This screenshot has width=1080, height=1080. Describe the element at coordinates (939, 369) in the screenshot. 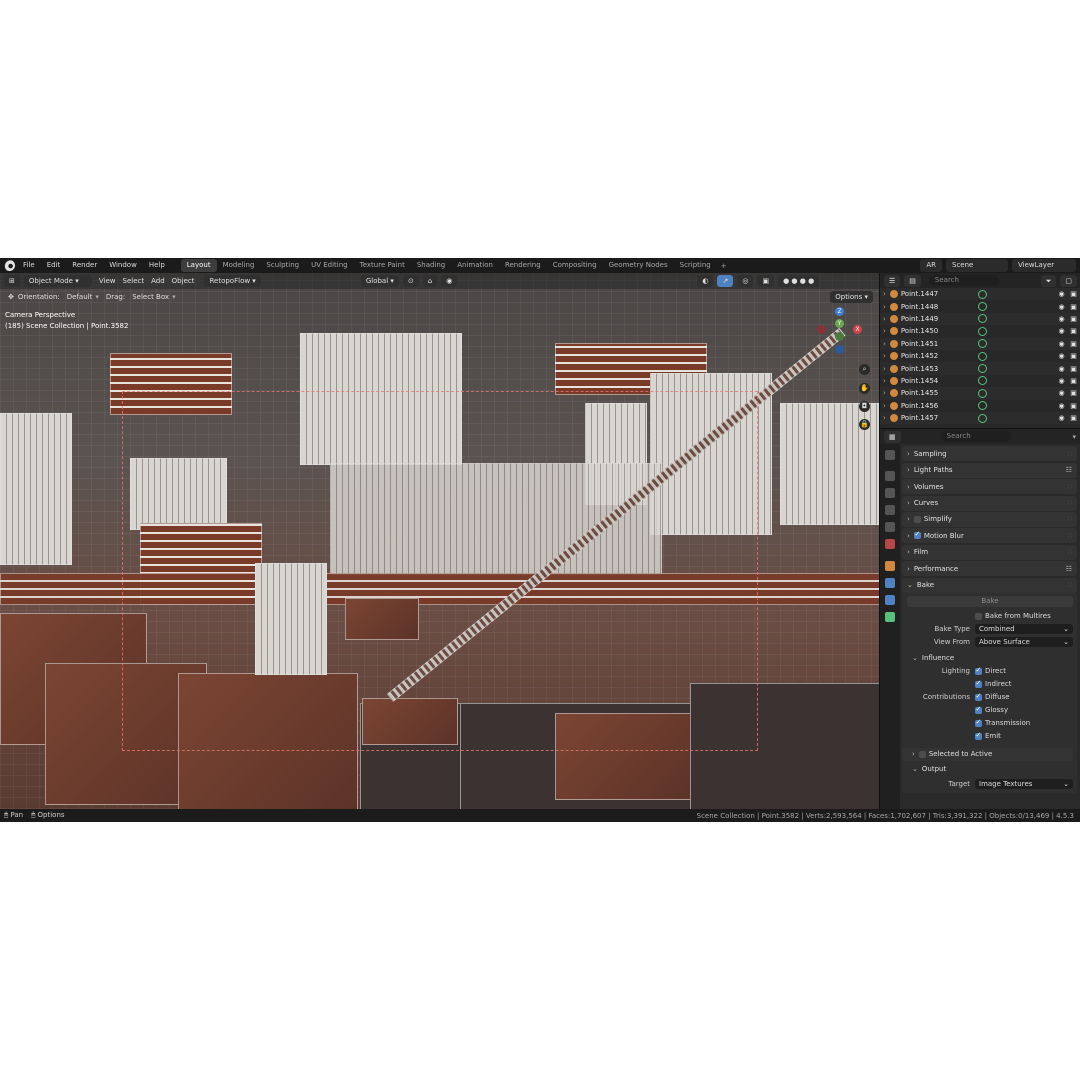

I see `outliner-item-name: Point.1453` at that location.